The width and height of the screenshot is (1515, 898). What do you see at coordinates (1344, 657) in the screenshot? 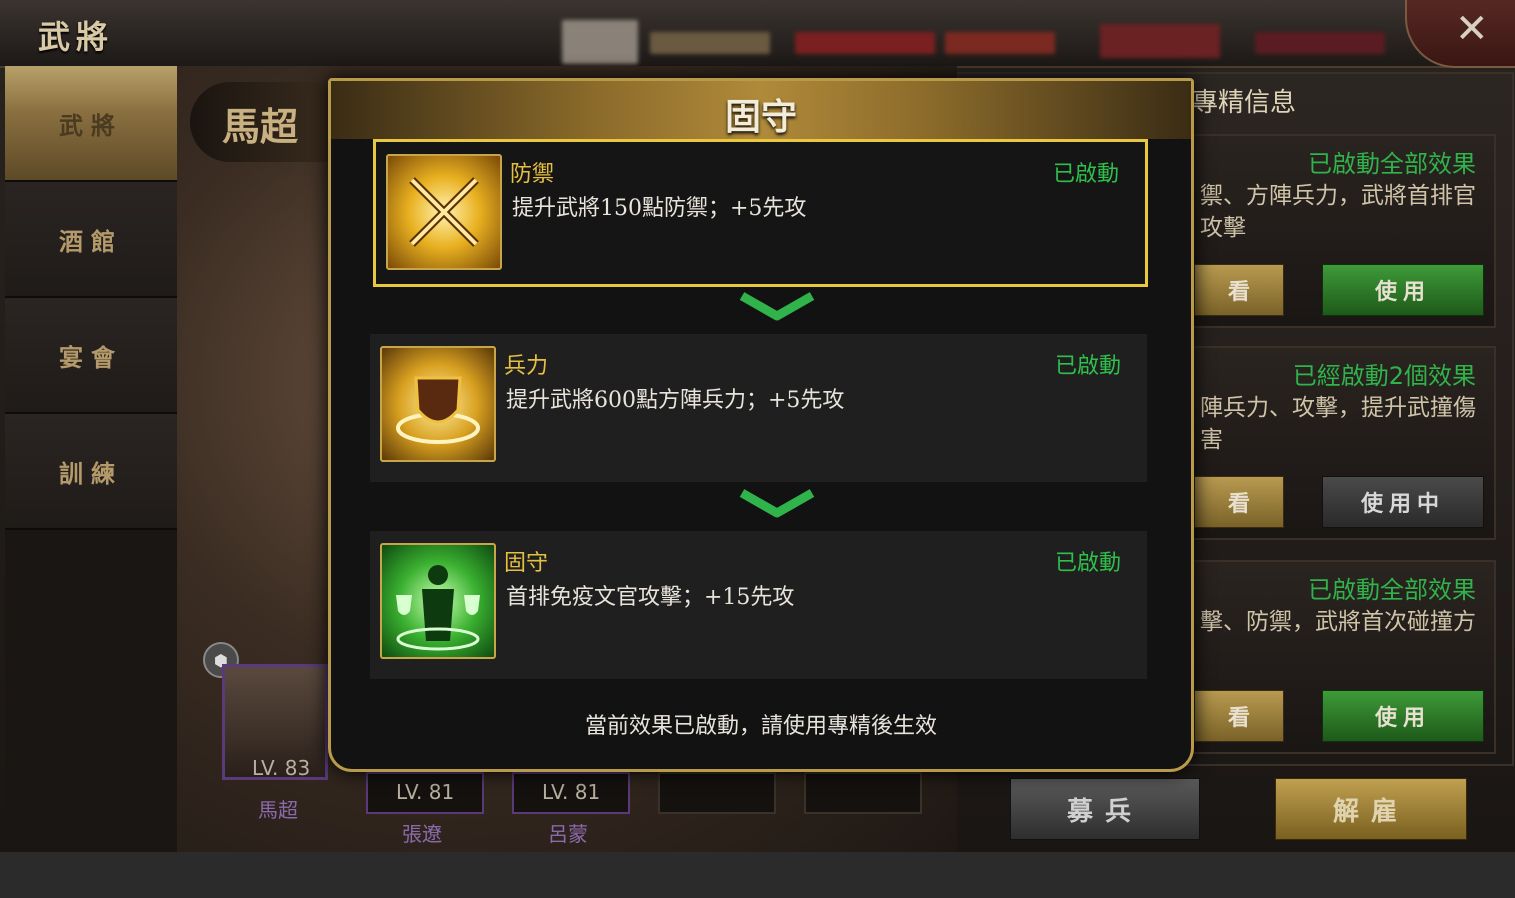
I see `specialty-card: 已啟動全部效果 擊、防禦，武將首次碰撞方 看 使用` at bounding box center [1344, 657].